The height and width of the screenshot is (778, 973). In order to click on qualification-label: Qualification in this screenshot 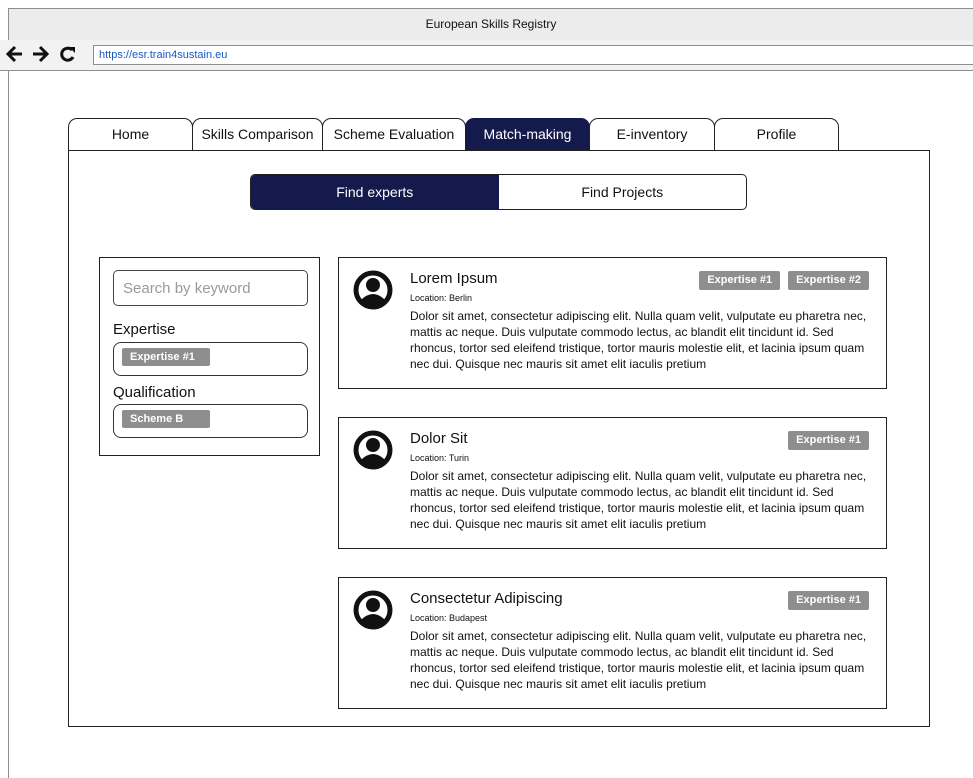, I will do `click(154, 392)`.